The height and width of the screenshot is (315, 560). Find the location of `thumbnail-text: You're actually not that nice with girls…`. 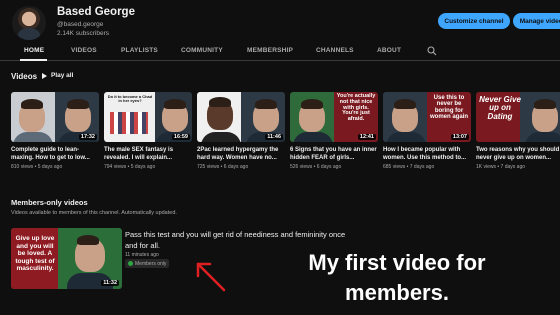

thumbnail-text: You're actually not that nice with girls… is located at coordinates (356, 108).